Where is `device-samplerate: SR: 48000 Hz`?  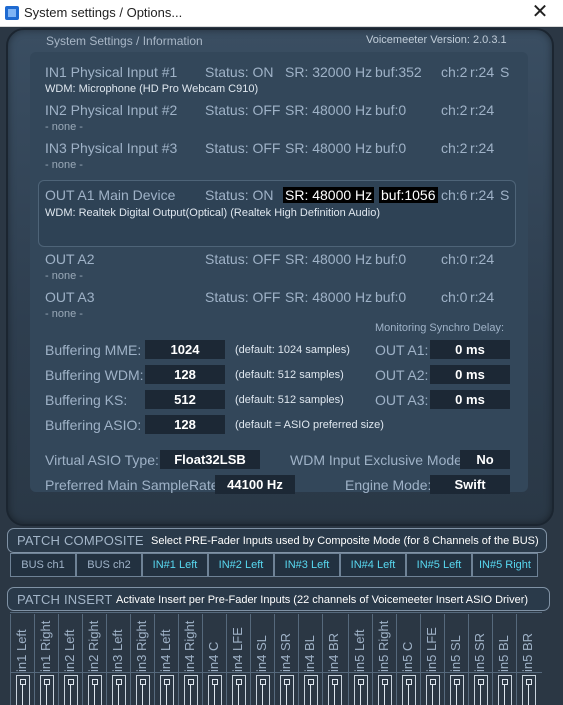
device-samplerate: SR: 48000 Hz is located at coordinates (329, 259).